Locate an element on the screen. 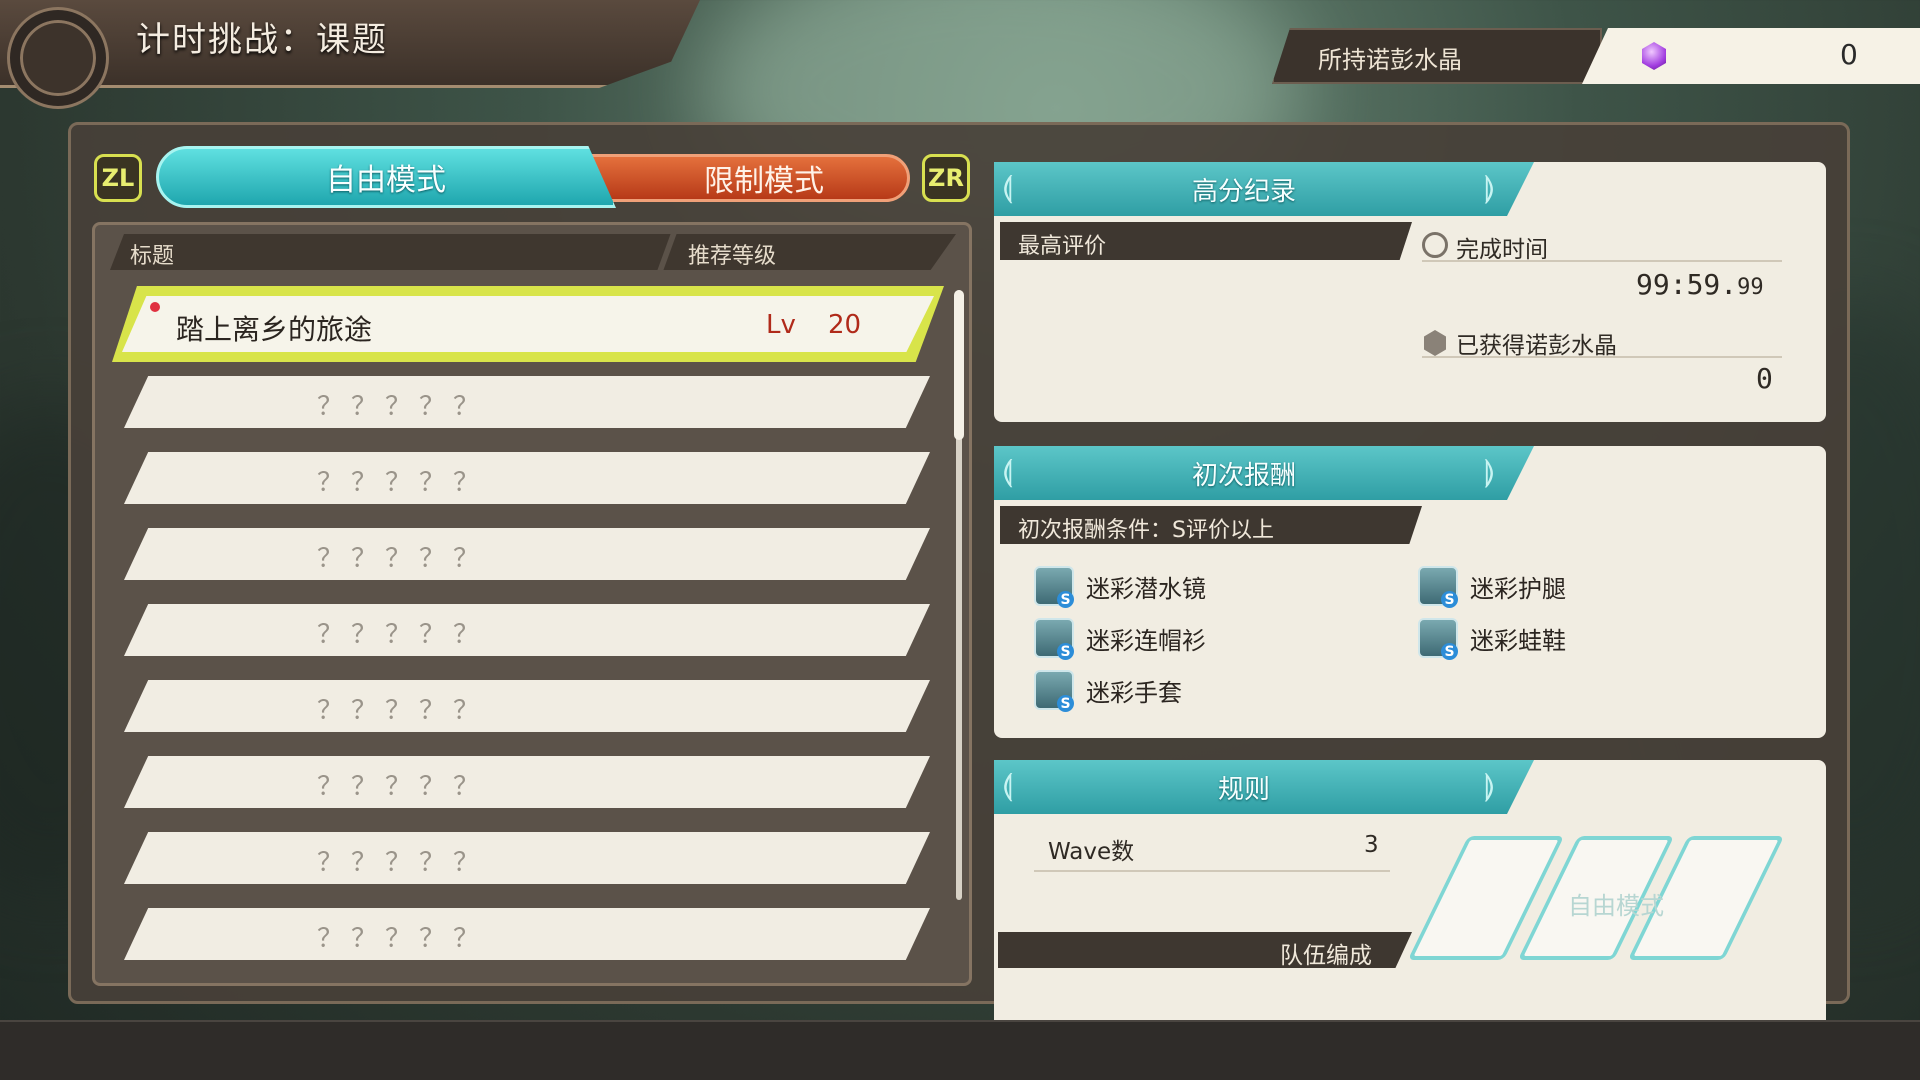 This screenshot has width=1920, height=1080. clear-time-fraction: 99 is located at coordinates (1750, 287).